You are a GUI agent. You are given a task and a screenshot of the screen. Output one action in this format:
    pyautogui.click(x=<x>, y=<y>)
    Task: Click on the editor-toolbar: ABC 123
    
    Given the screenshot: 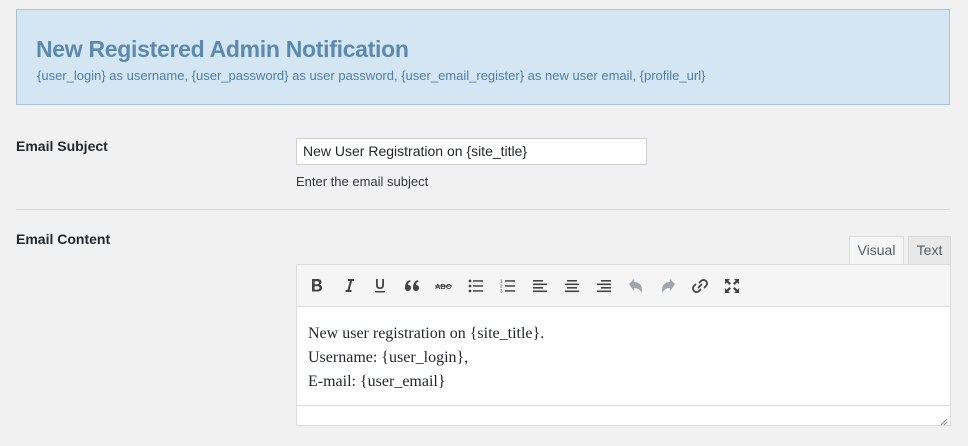 What is the action you would take?
    pyautogui.click(x=623, y=286)
    